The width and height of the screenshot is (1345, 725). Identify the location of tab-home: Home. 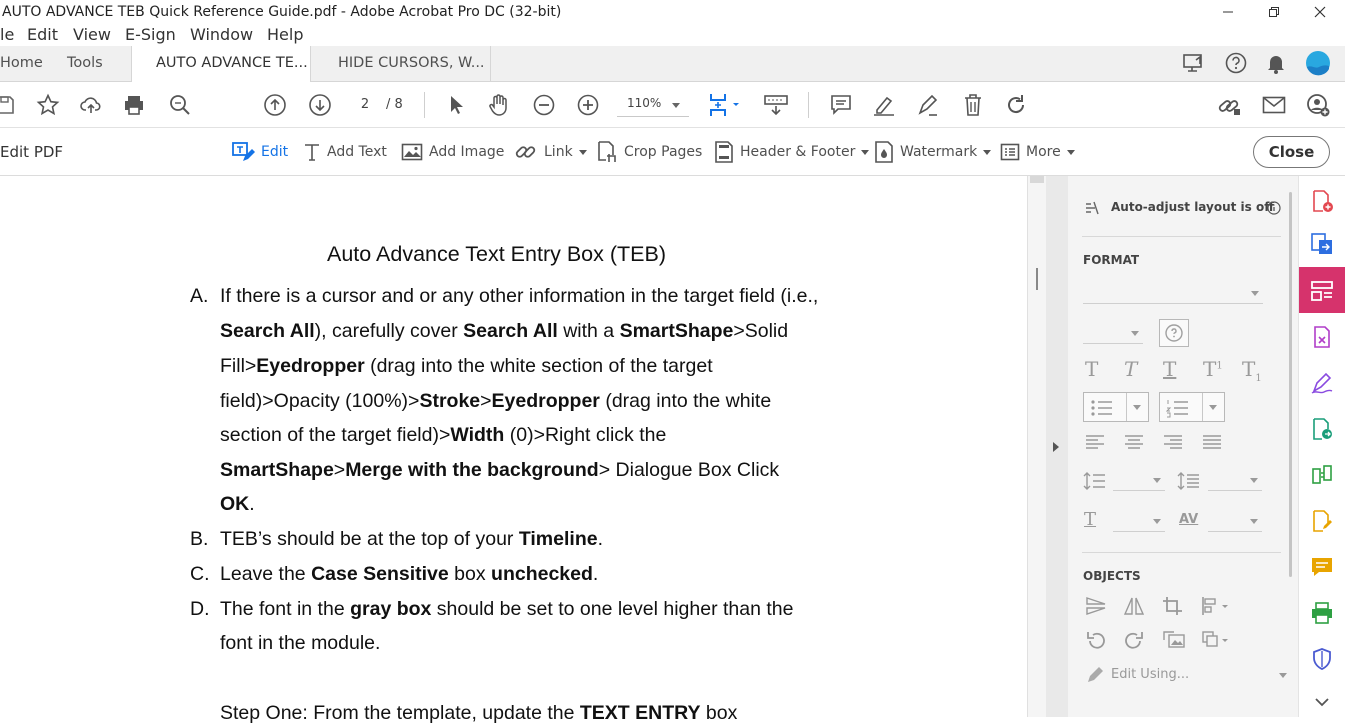
(25, 64).